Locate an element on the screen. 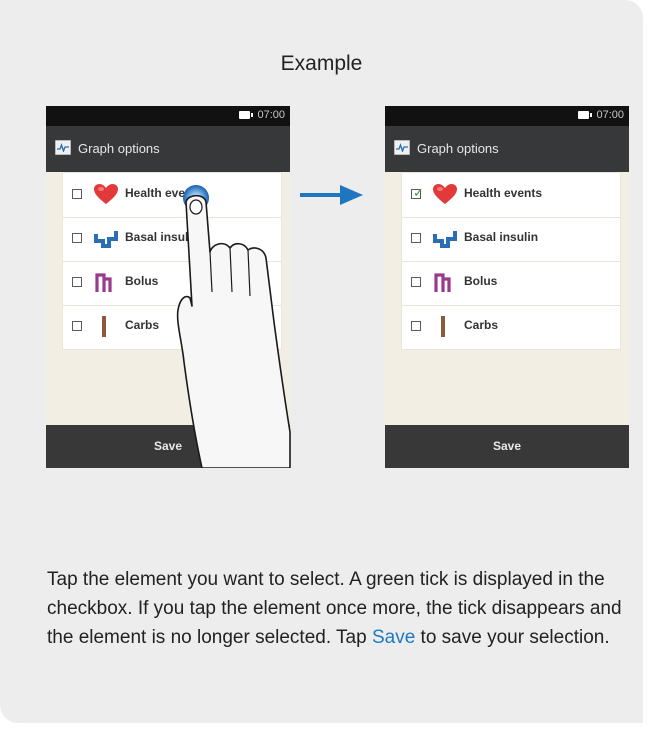 This screenshot has width=651, height=731. save-button: Save is located at coordinates (507, 446).